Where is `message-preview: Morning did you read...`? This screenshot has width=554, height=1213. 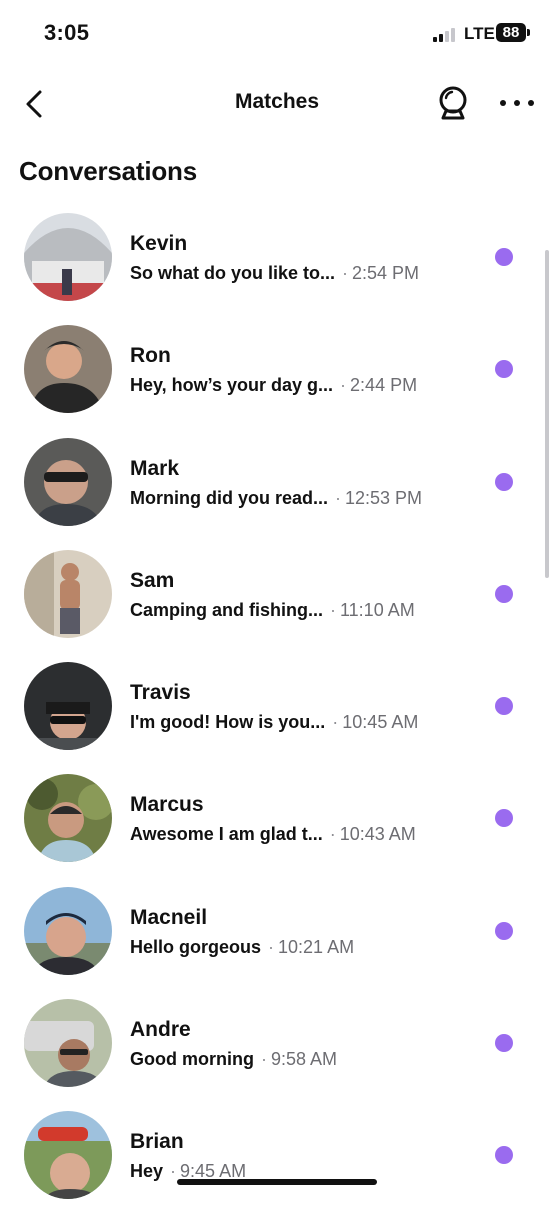 message-preview: Morning did you read... is located at coordinates (229, 497).